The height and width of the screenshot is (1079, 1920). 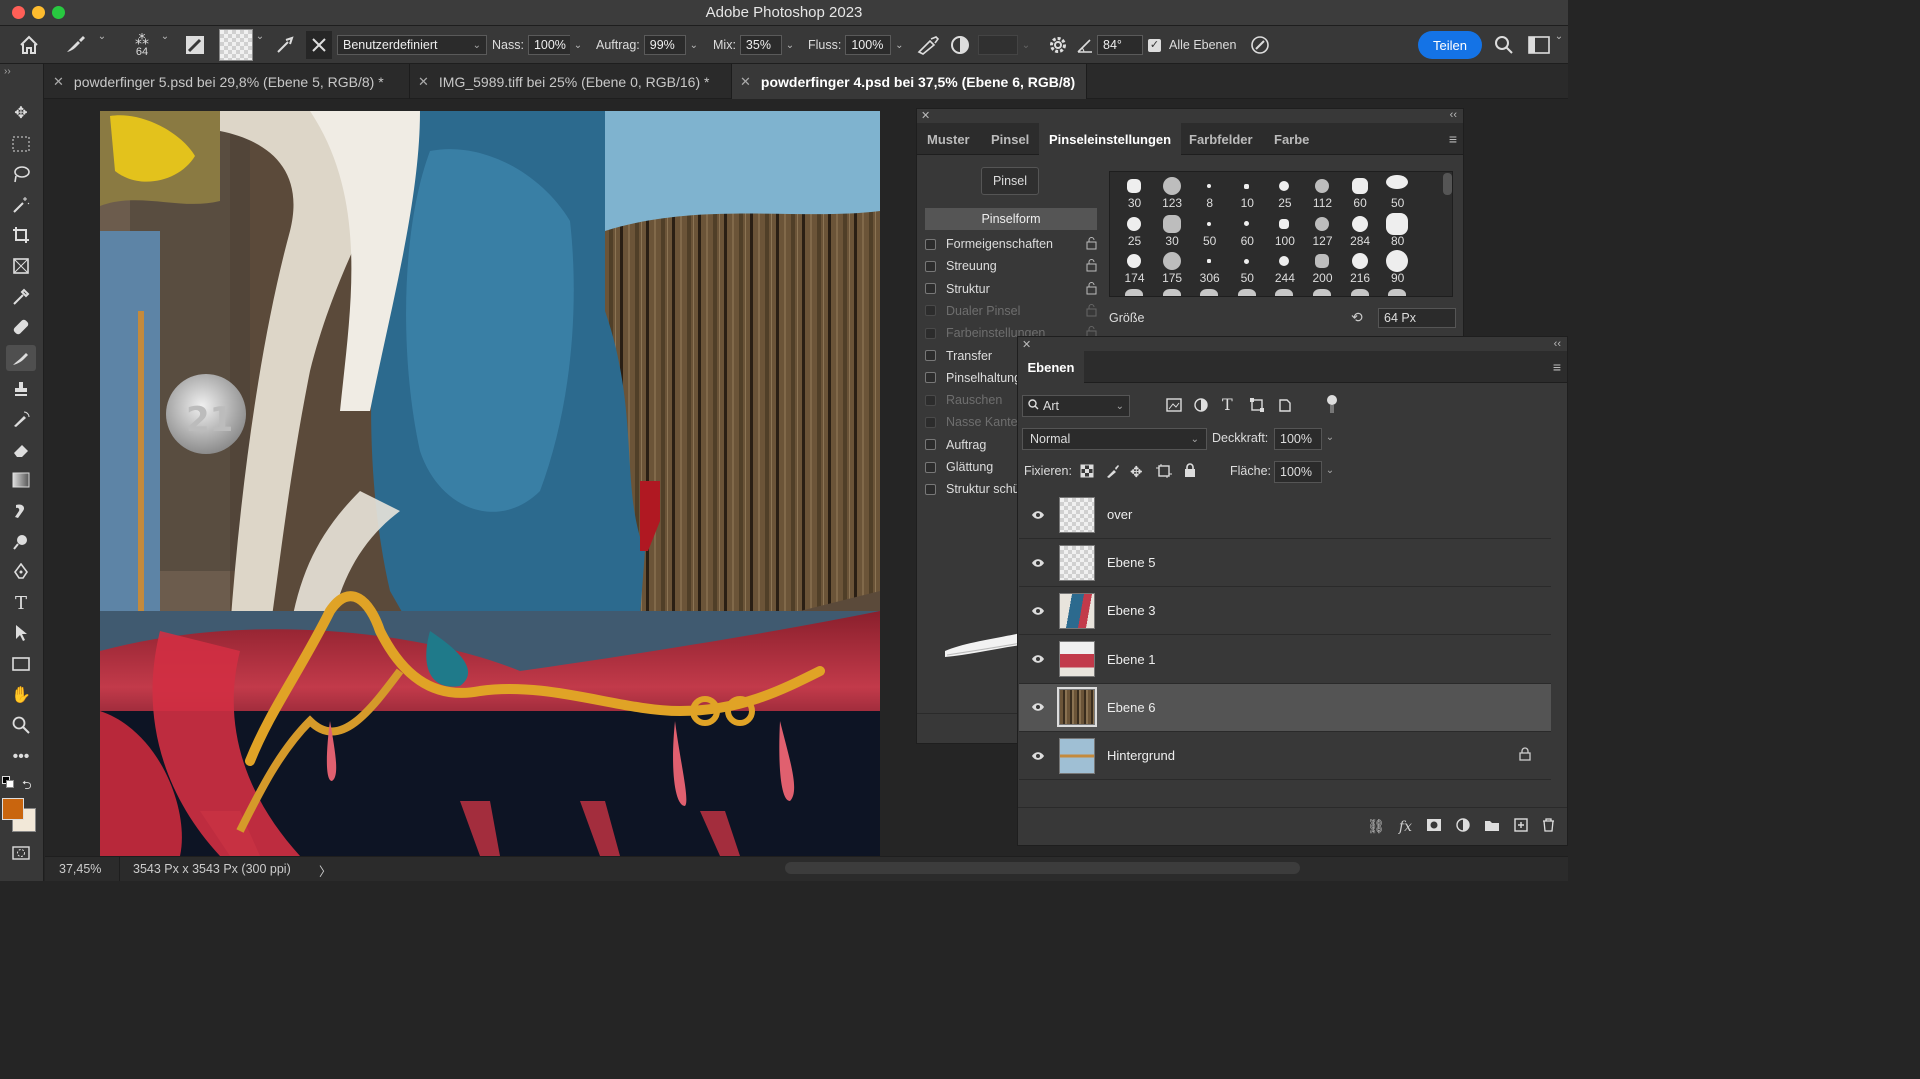 What do you see at coordinates (1492, 827) in the screenshot?
I see `new-group-icon` at bounding box center [1492, 827].